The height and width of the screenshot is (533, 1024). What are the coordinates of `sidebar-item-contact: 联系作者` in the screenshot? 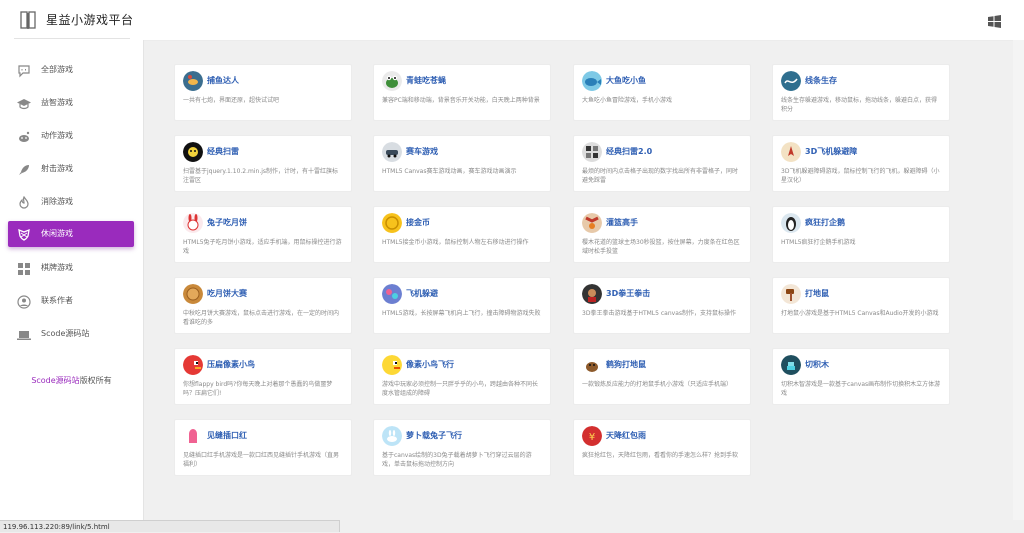 It's located at (71, 301).